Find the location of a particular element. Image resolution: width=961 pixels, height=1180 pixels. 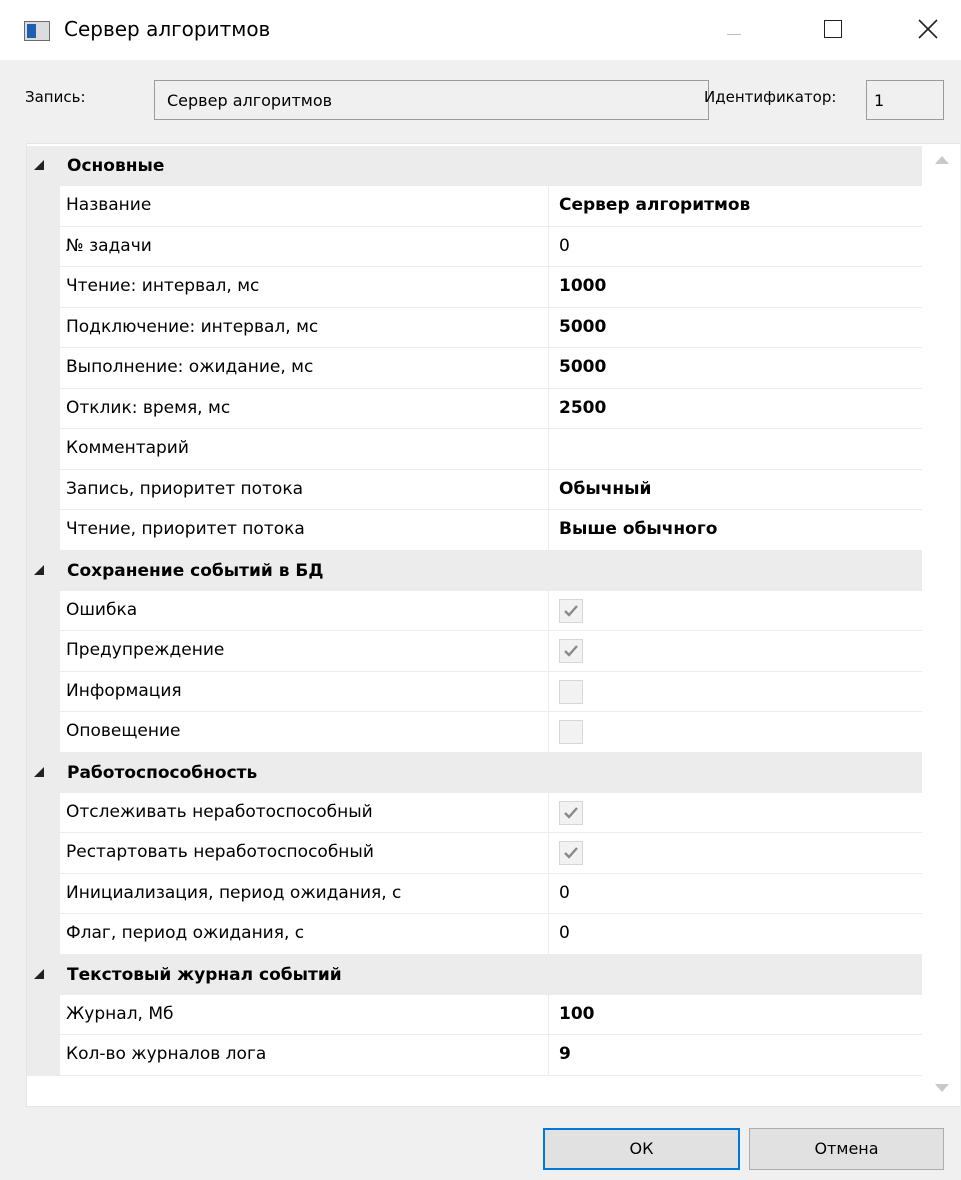

category-label: Работоспособность is located at coordinates (162, 772).